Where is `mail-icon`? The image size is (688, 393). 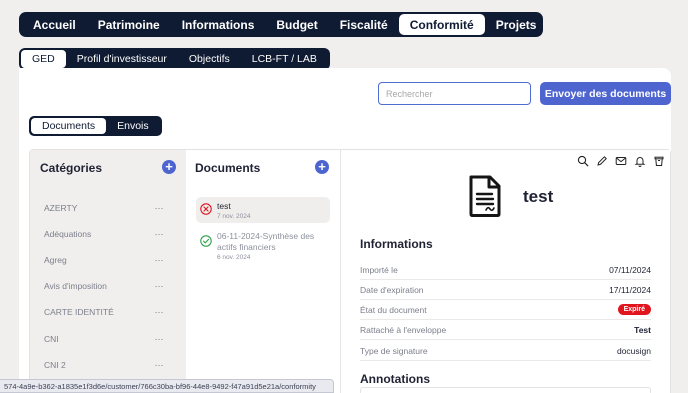
mail-icon is located at coordinates (621, 160).